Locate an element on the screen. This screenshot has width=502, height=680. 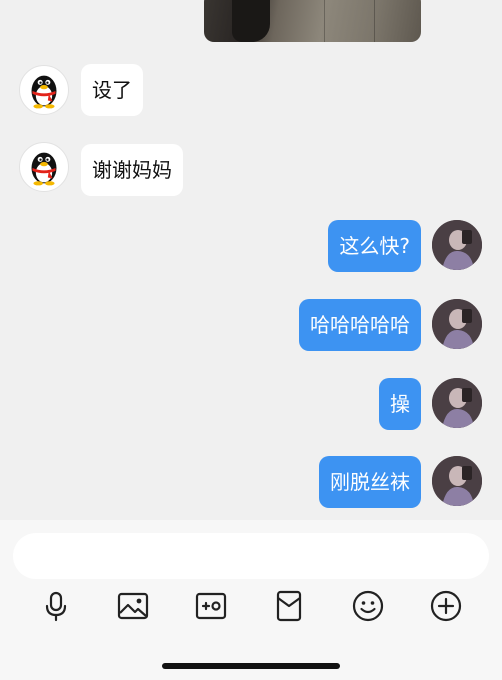
red-packet-icon is located at coordinates (289, 606).